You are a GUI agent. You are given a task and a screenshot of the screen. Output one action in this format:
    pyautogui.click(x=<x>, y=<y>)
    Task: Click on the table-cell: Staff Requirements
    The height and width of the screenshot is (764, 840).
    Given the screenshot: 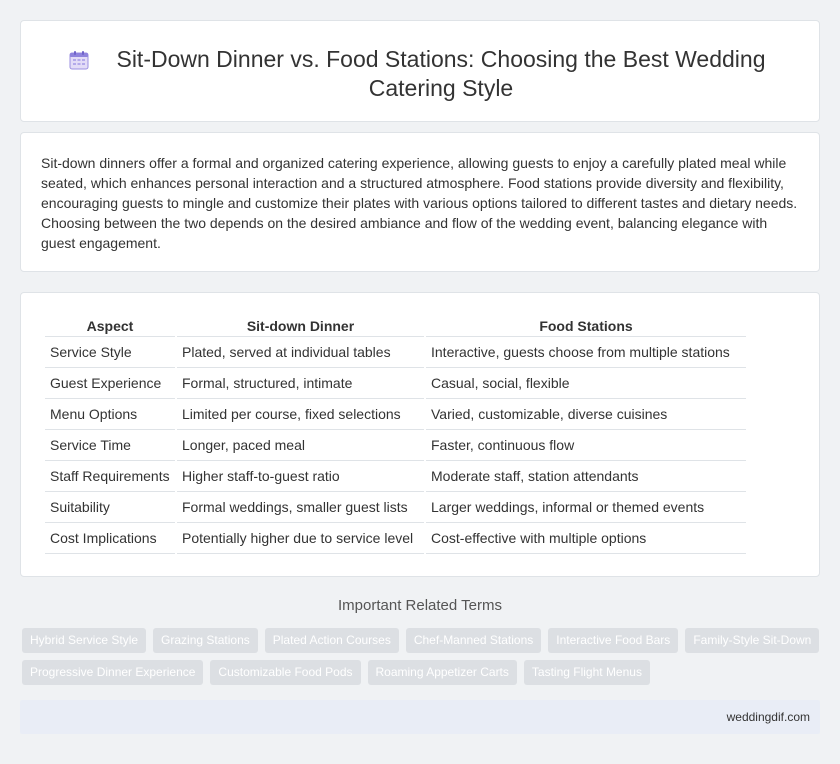 What is the action you would take?
    pyautogui.click(x=110, y=476)
    